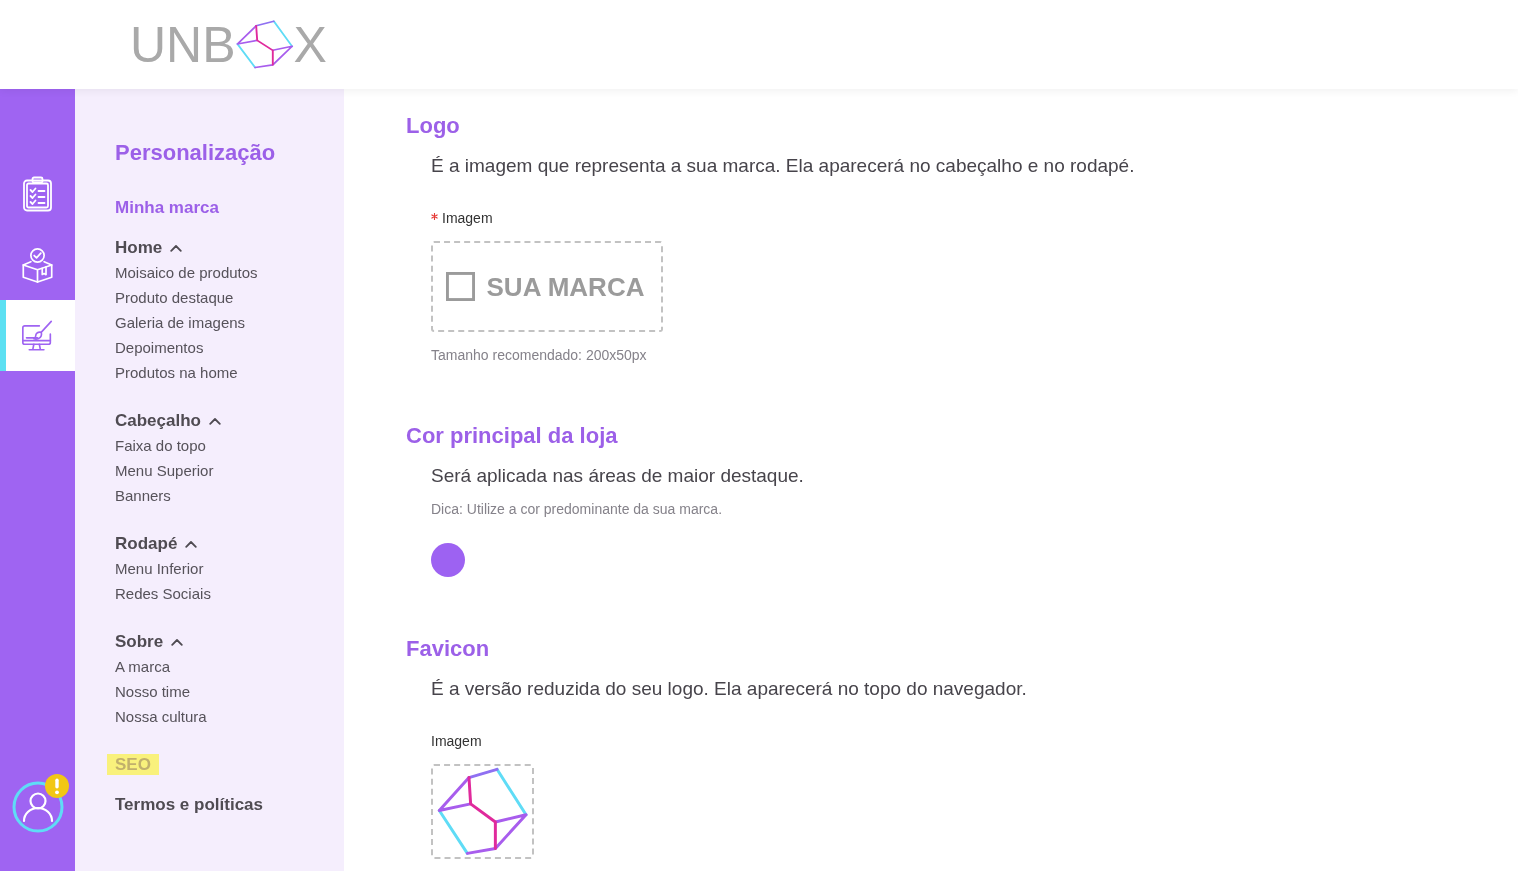 This screenshot has height=871, width=1518. I want to click on cube-icon, so click(482, 811).